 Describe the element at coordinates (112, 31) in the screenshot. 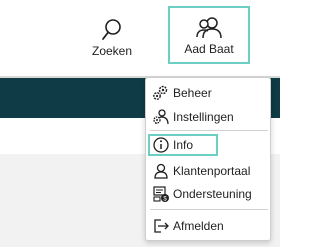

I see `search-icon` at that location.